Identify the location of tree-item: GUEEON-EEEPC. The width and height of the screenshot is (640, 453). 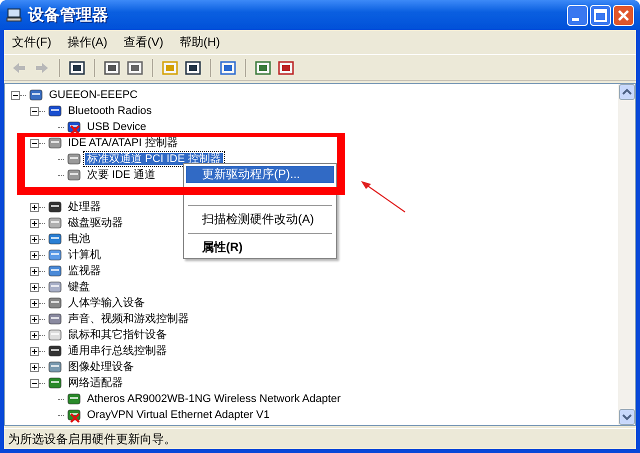
(93, 95).